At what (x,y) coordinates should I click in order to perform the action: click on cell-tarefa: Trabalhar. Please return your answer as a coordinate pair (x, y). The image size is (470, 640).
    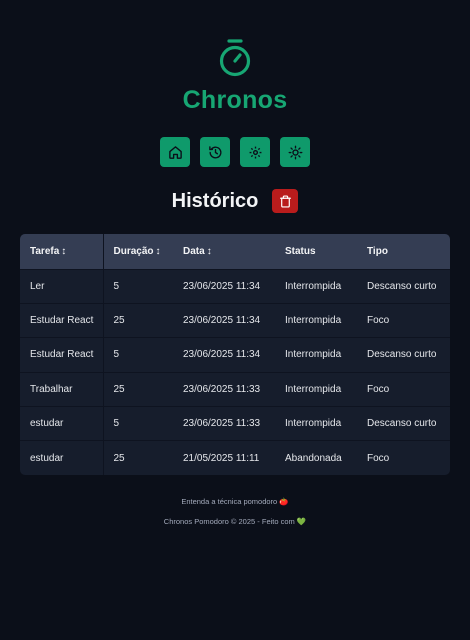
    Looking at the image, I should click on (62, 389).